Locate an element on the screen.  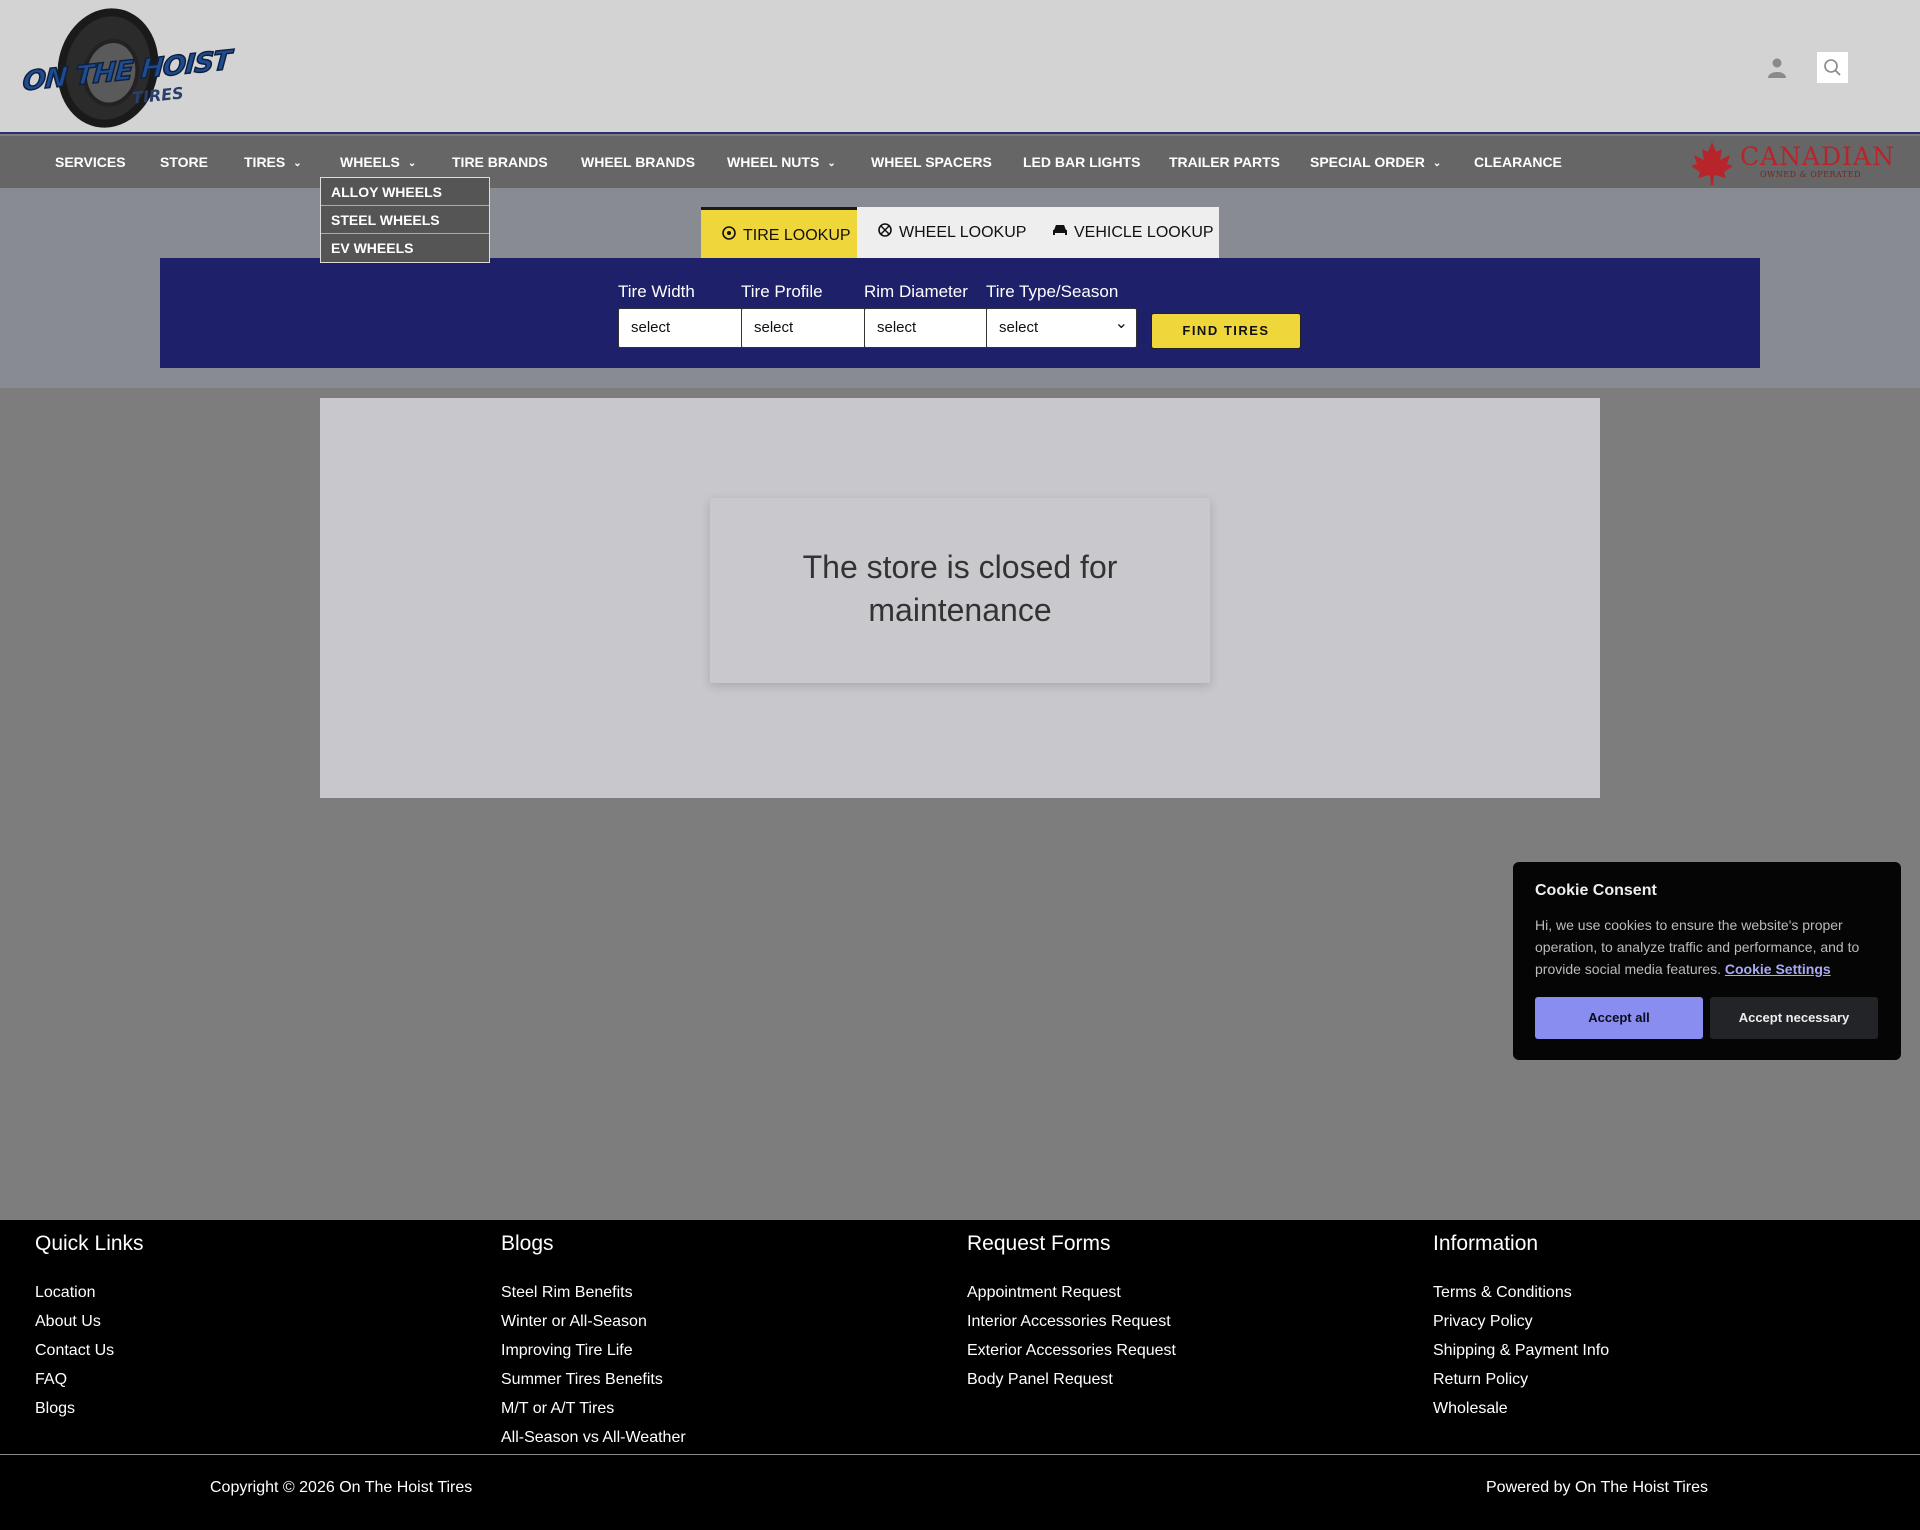
store-closed-message: The store is closed for maintenance is located at coordinates (960, 590).